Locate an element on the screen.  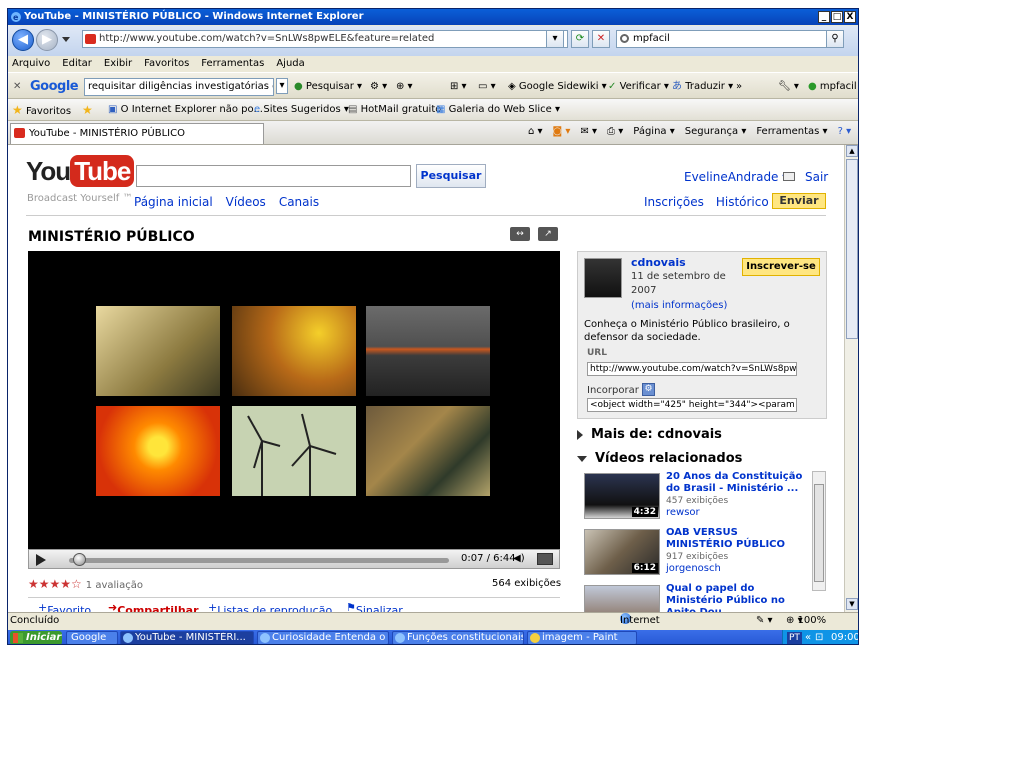
popout-icon: ↗ is located at coordinates (548, 234).